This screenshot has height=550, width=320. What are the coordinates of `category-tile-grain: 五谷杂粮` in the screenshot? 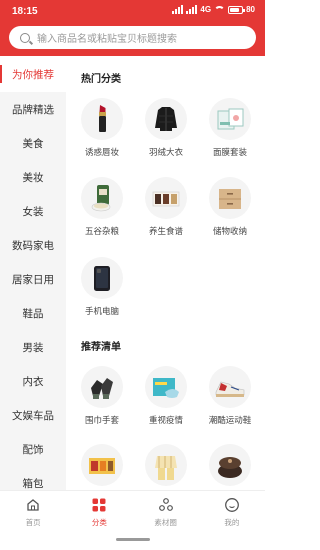 It's located at (102, 213).